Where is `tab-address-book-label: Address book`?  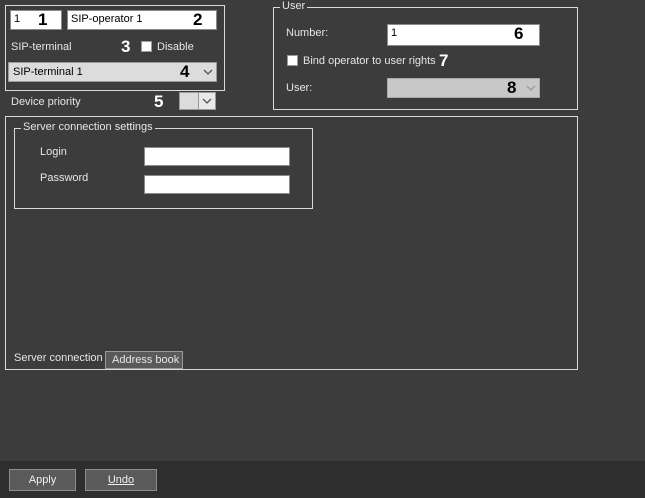 tab-address-book-label: Address book is located at coordinates (146, 360).